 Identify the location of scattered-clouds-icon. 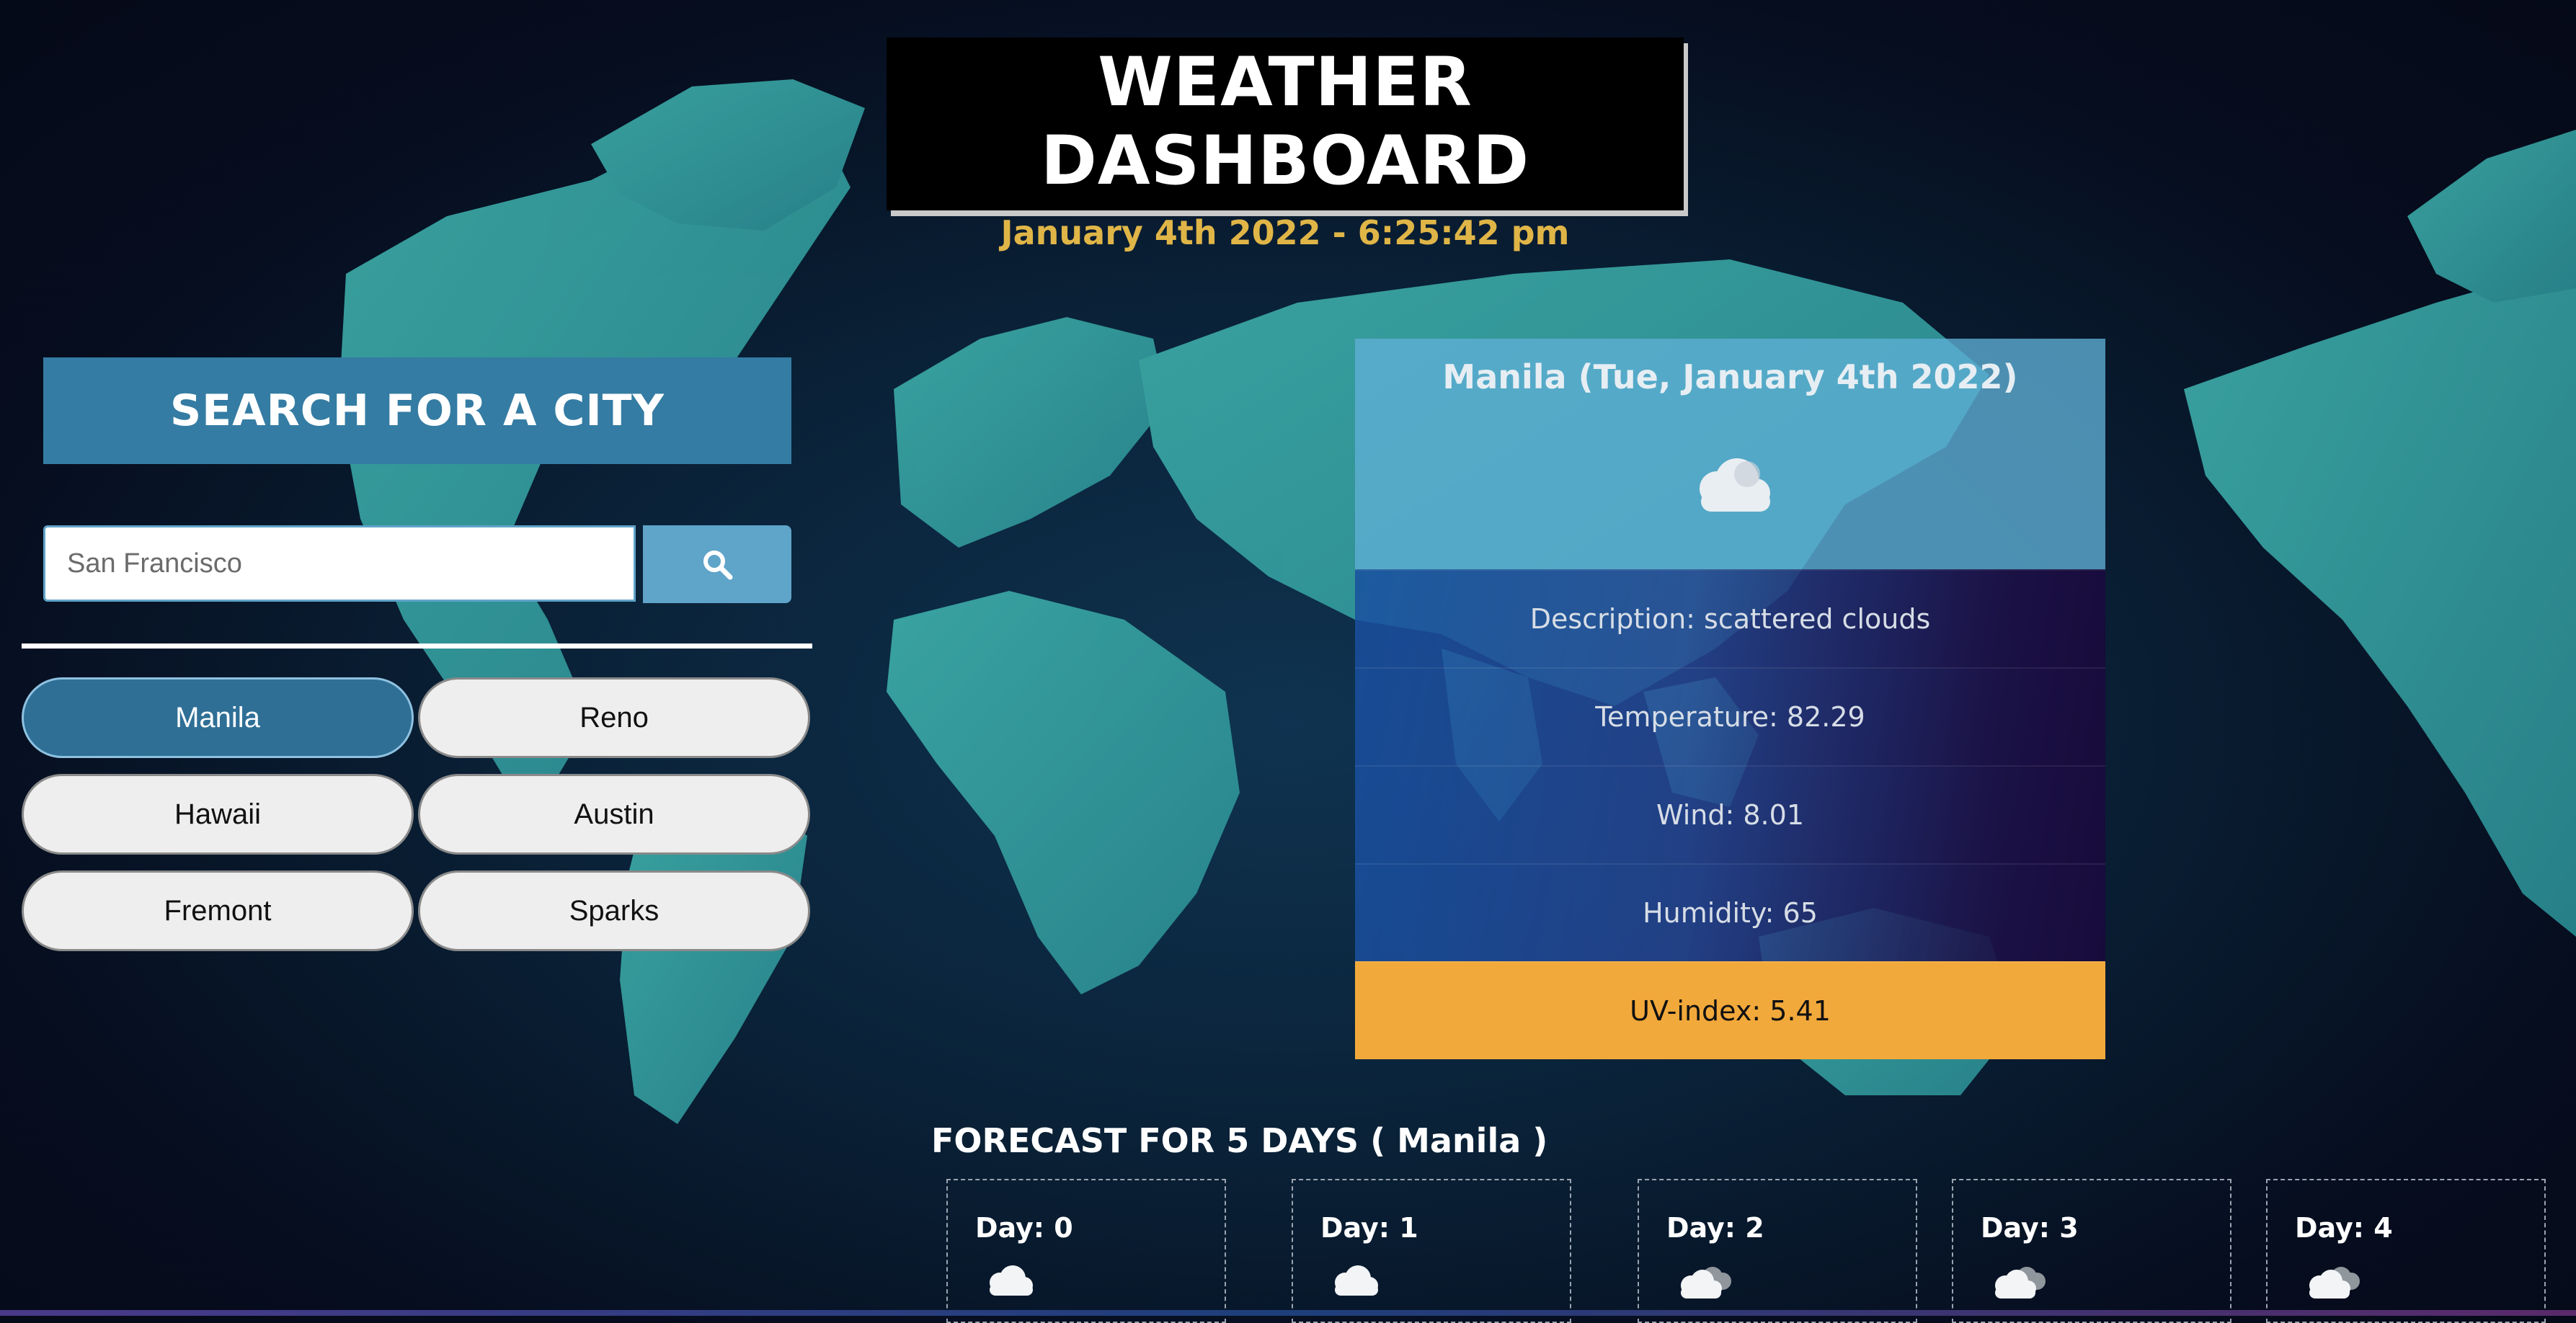
(1735, 485).